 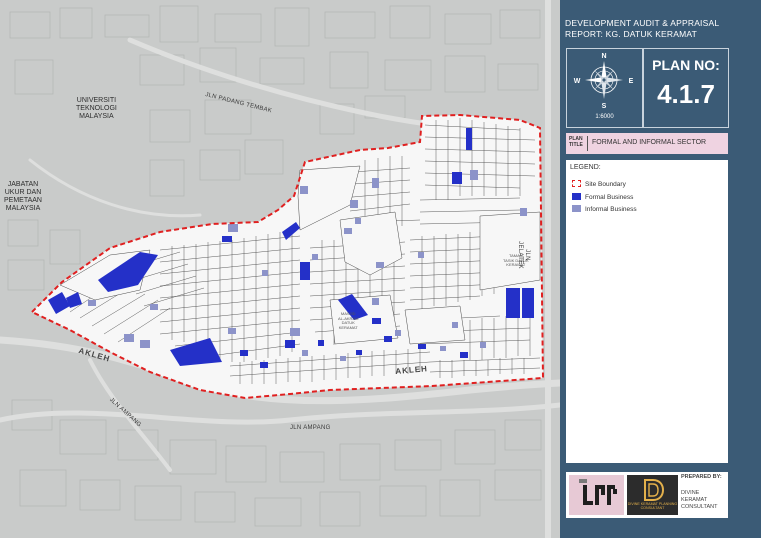 What do you see at coordinates (577, 81) in the screenshot?
I see `compass-w: W` at bounding box center [577, 81].